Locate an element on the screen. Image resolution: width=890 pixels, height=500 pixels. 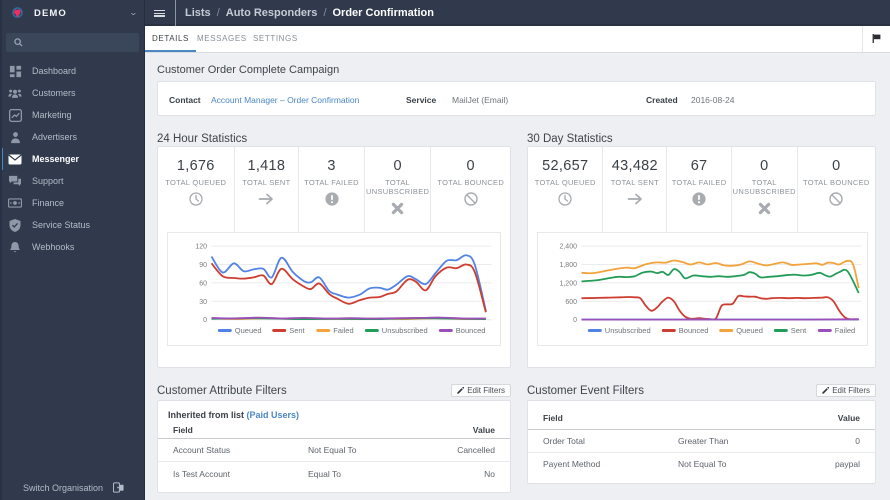
svg-text: 600 is located at coordinates (571, 302).